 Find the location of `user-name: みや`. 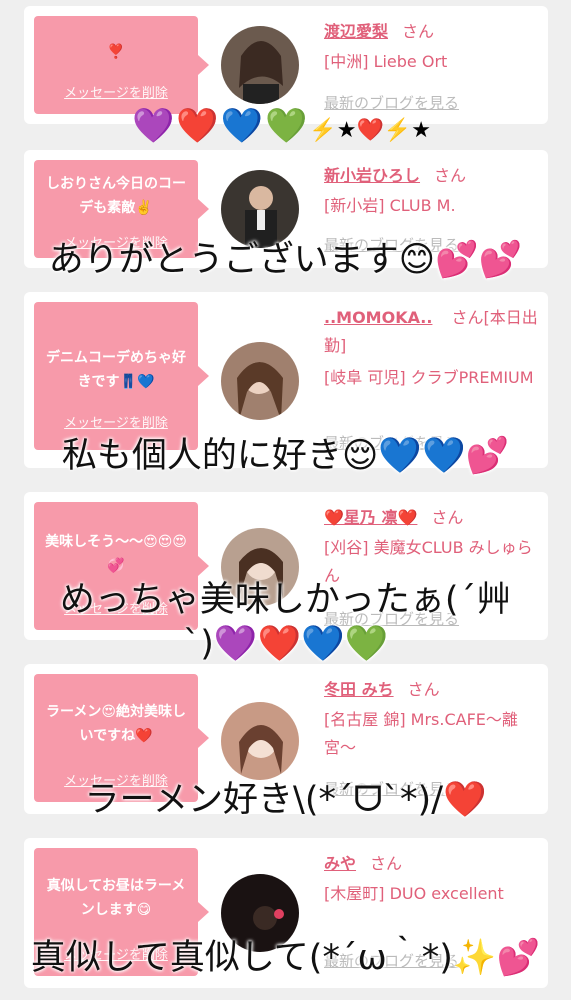

user-name: みや is located at coordinates (340, 863).